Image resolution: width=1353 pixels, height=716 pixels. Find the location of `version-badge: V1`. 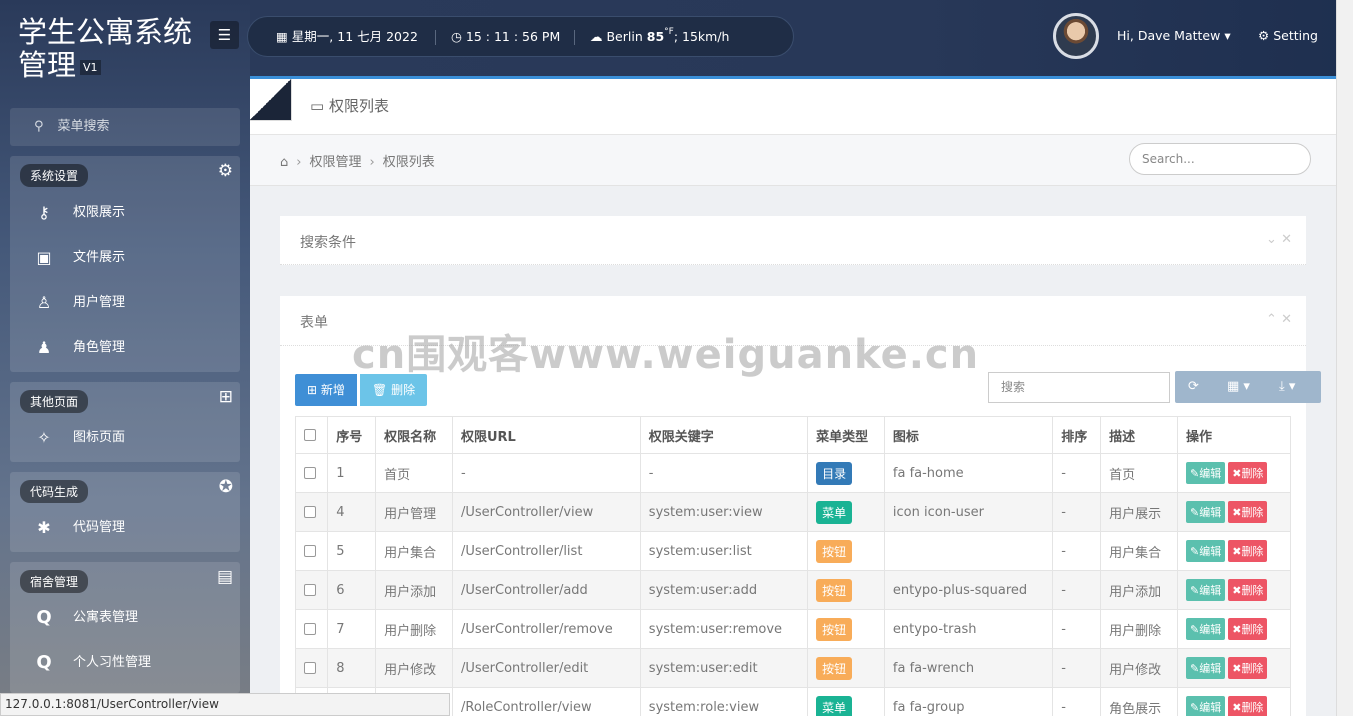

version-badge: V1 is located at coordinates (90, 67).